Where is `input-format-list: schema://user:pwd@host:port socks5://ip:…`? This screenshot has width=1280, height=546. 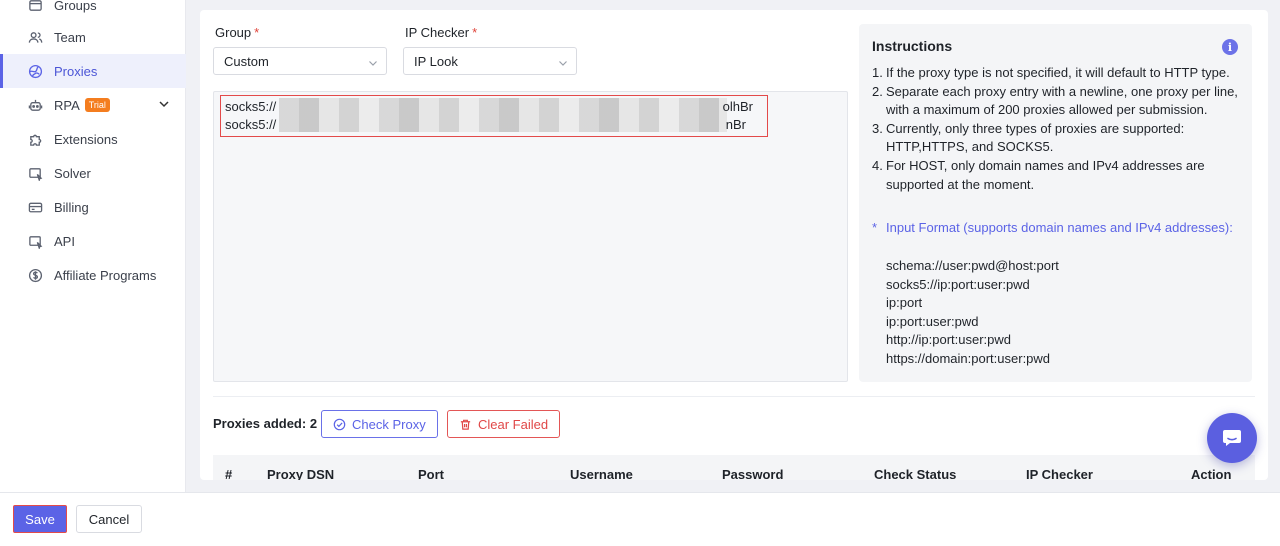
input-format-list: schema://user:pwd@host:port socks5://ip:… is located at coordinates (972, 313).